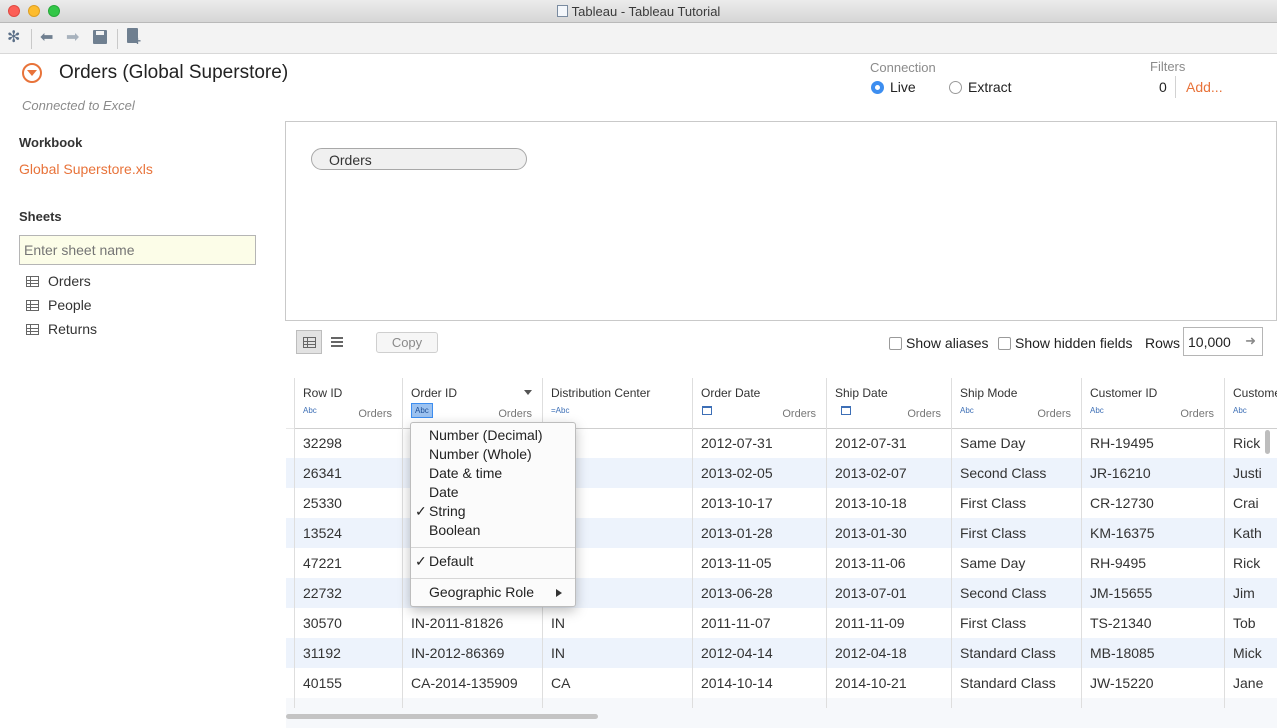 The height and width of the screenshot is (728, 1277). What do you see at coordinates (947, 343) in the screenshot?
I see `show-aliases-label: Show aliases` at bounding box center [947, 343].